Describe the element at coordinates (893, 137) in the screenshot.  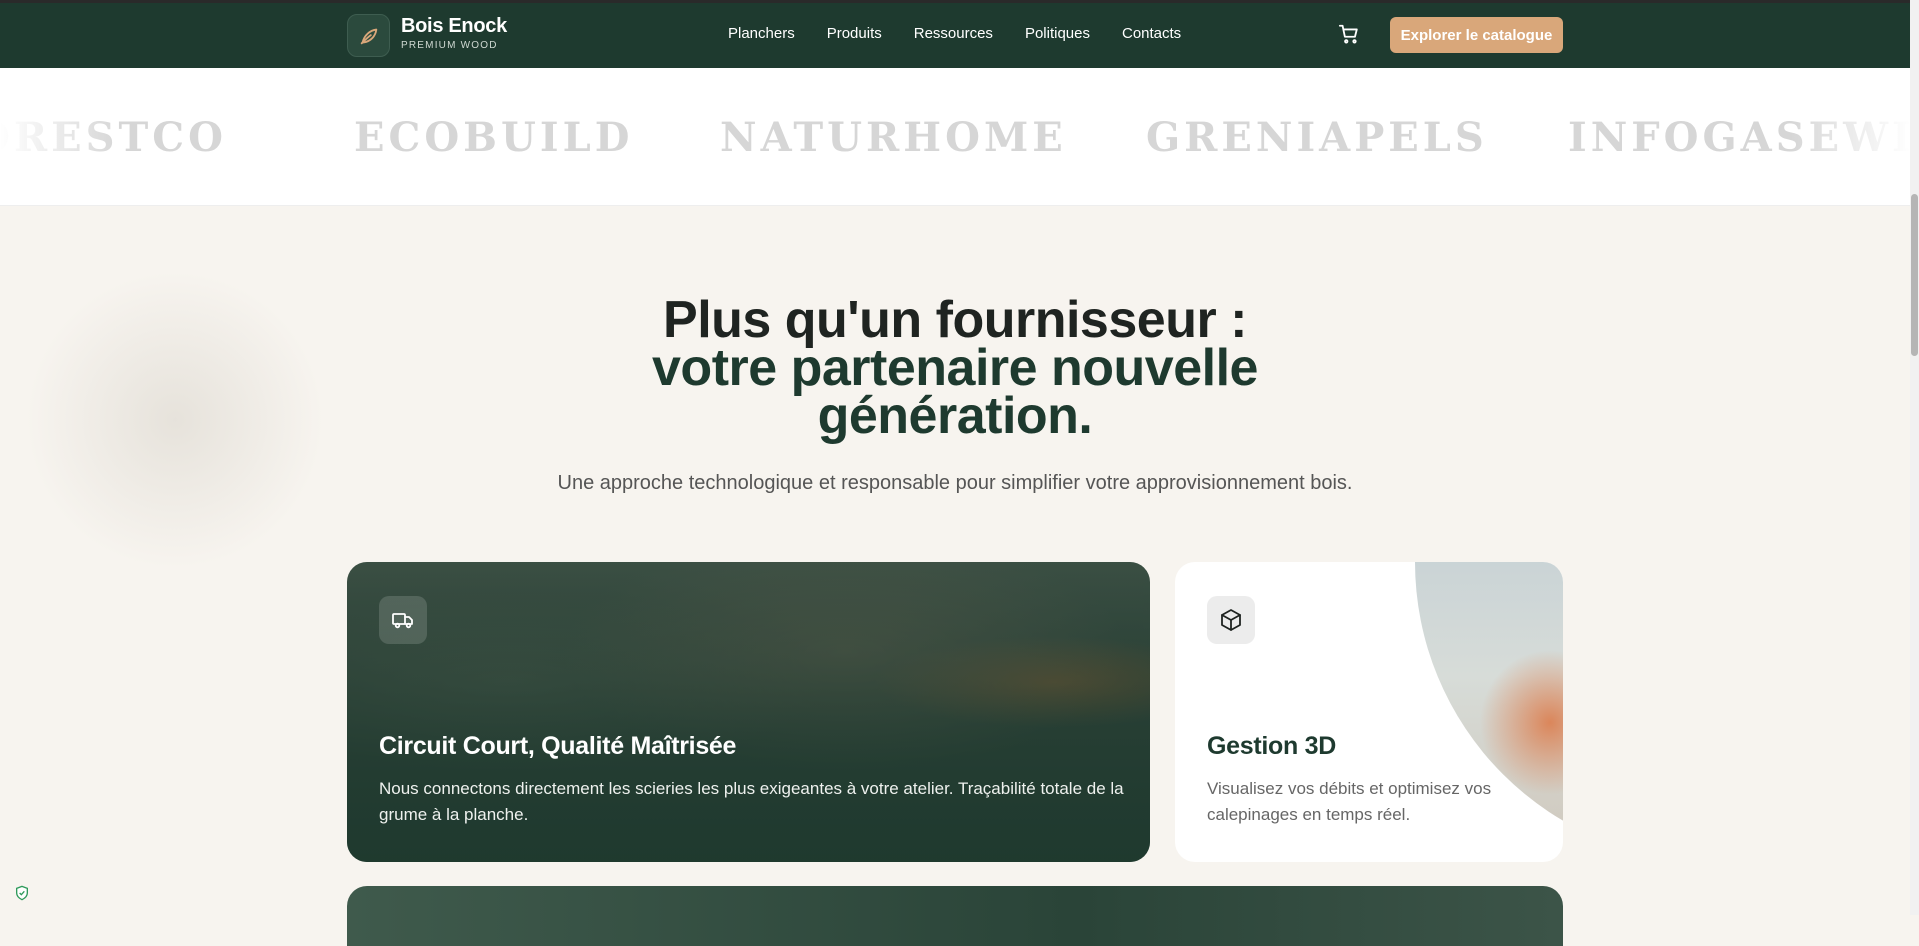
I see `partner-logo: NATURHOME` at that location.